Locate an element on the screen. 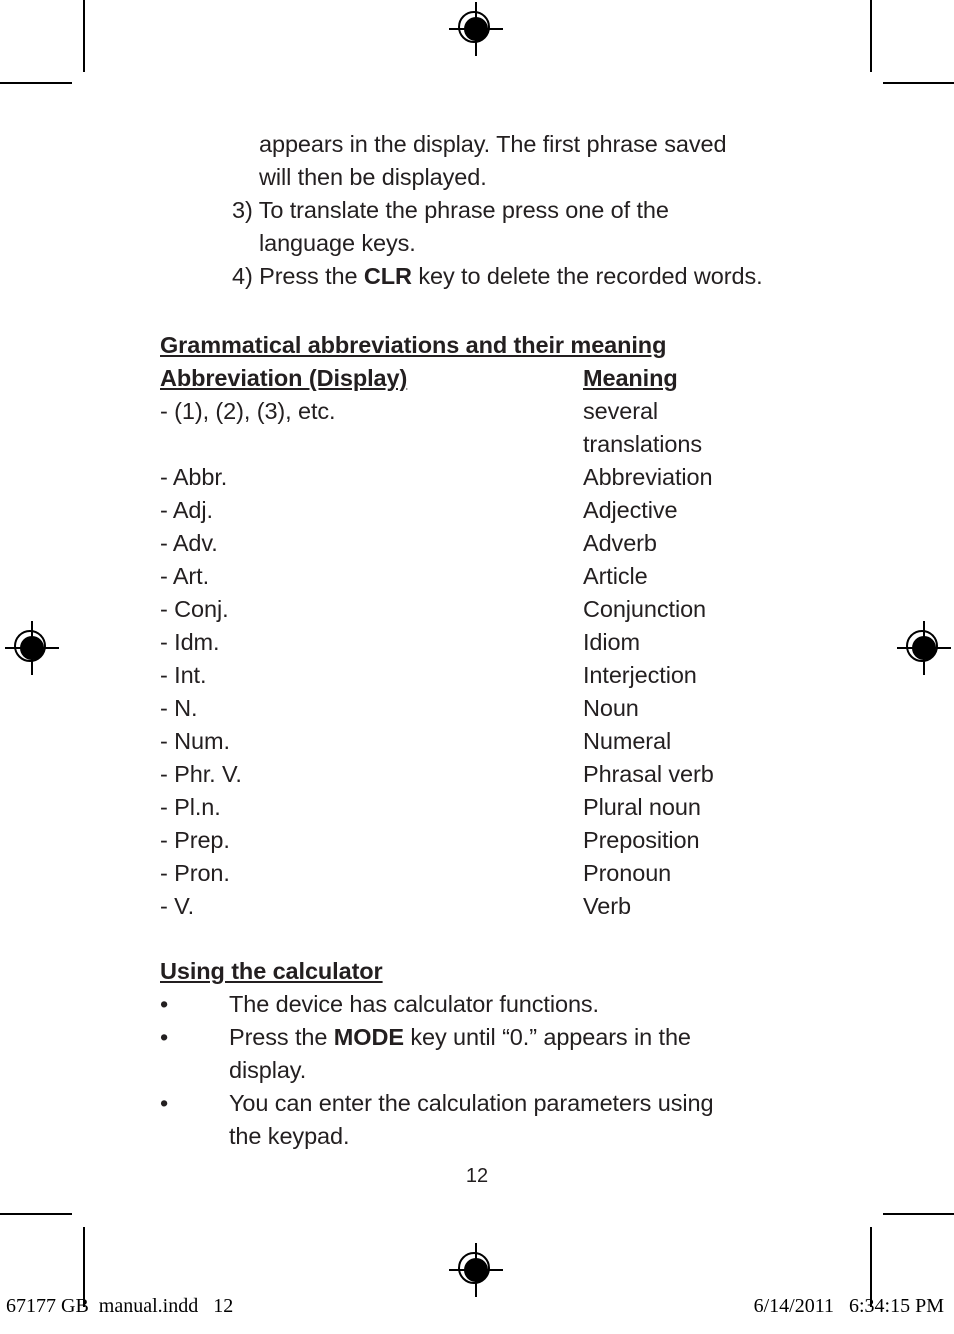 This screenshot has width=954, height=1334. calculator-bullet-2-suffix: key until “0.” appears in the is located at coordinates (547, 1037).